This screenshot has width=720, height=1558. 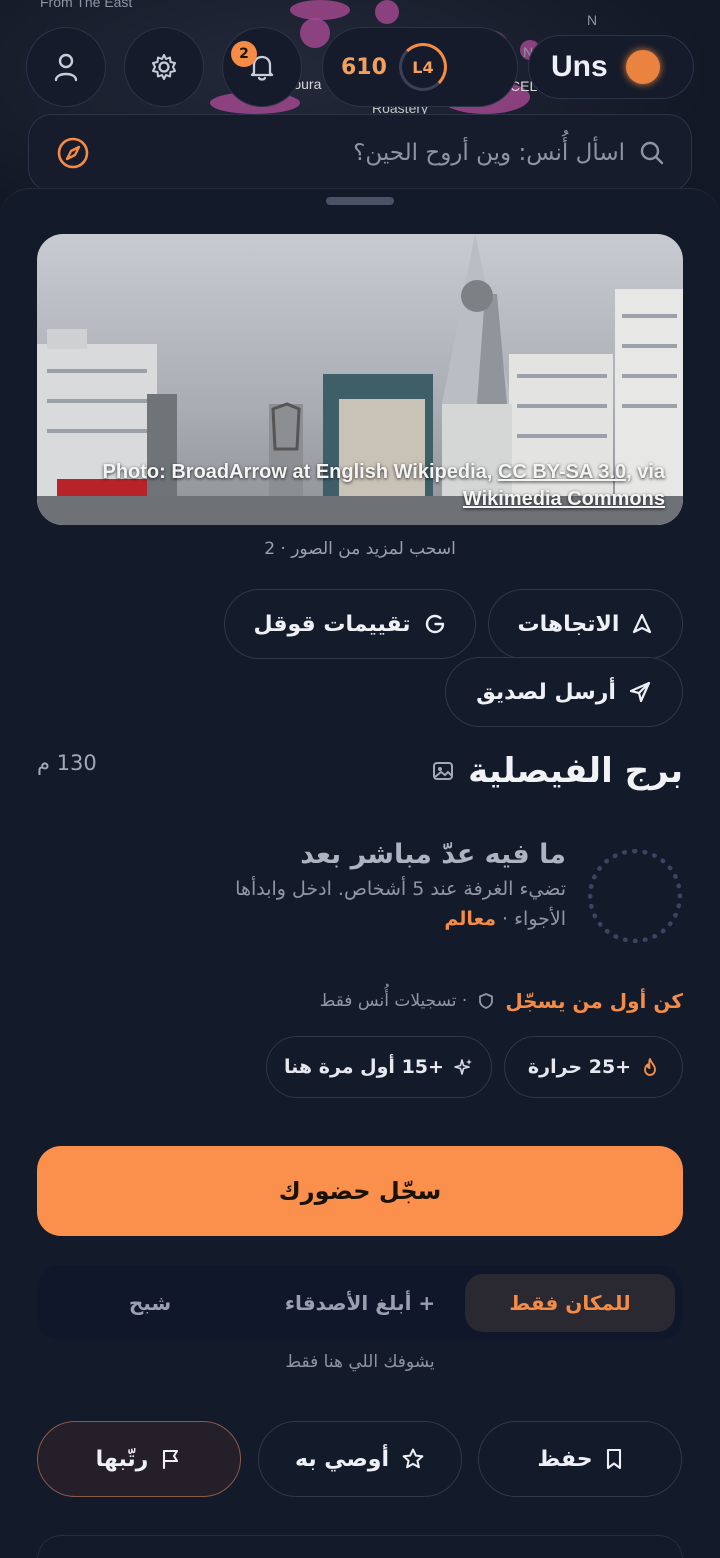 I want to click on points-level-pill: 610 L4, so click(x=420, y=67).